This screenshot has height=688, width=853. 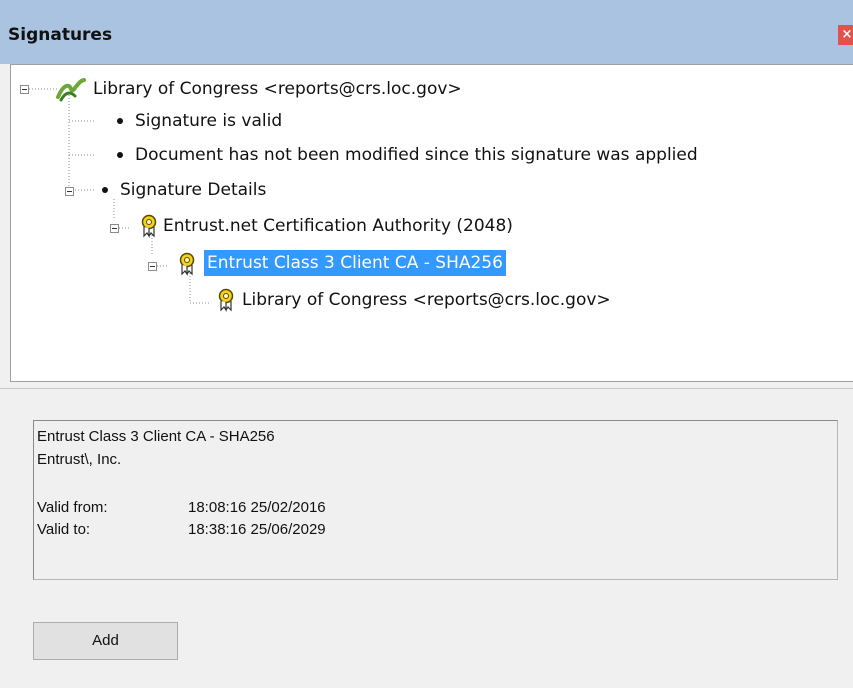 What do you see at coordinates (426, 32) in the screenshot?
I see `title-bar: Signatures ×` at bounding box center [426, 32].